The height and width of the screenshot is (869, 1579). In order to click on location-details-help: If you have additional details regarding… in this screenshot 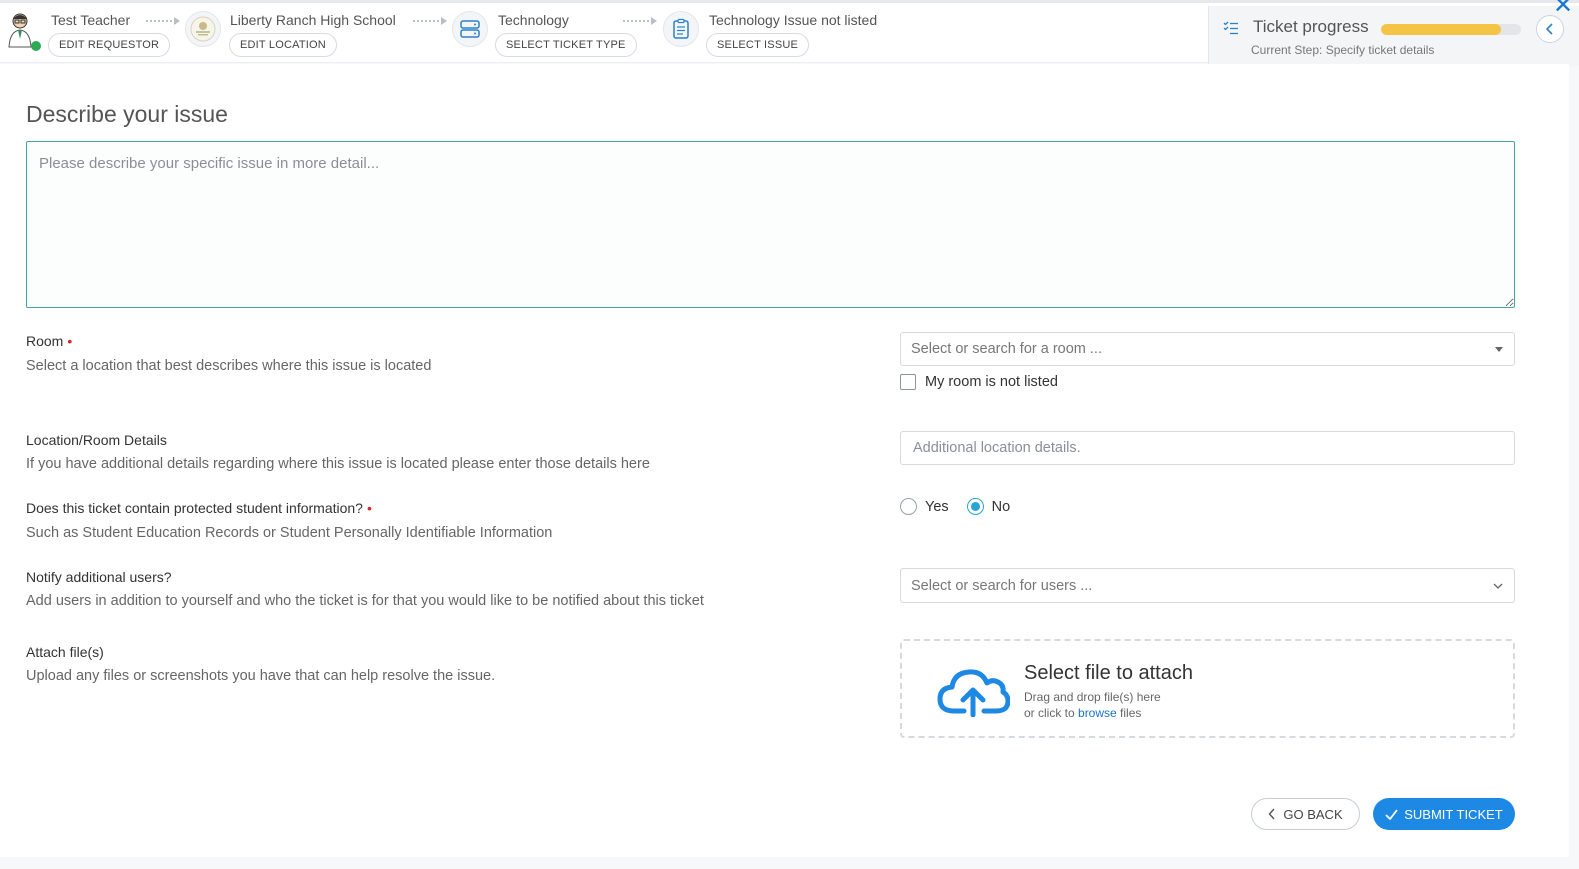, I will do `click(338, 464)`.